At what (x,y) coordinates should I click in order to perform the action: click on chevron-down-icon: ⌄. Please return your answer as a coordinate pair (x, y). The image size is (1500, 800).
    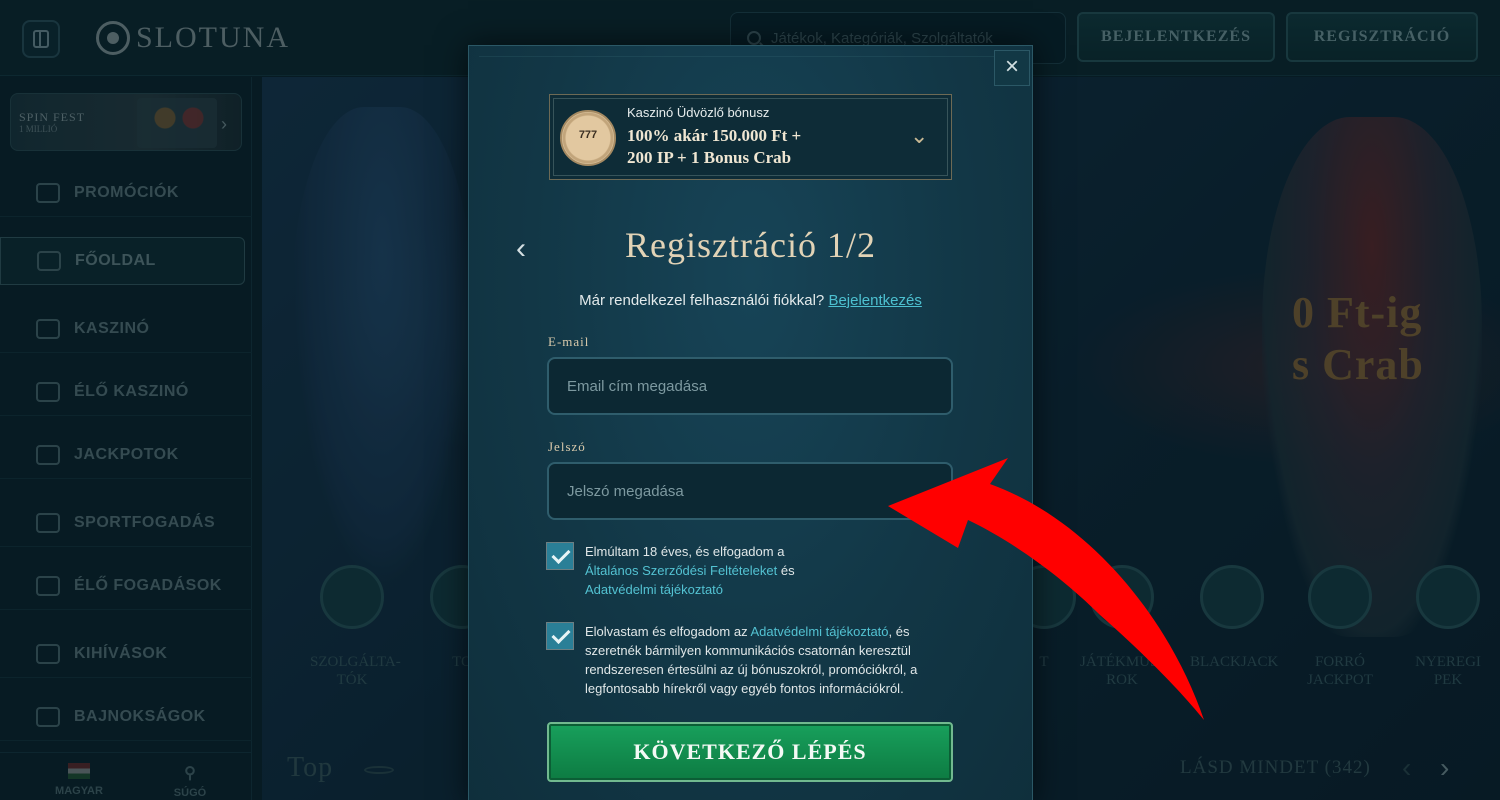
    Looking at the image, I should click on (919, 135).